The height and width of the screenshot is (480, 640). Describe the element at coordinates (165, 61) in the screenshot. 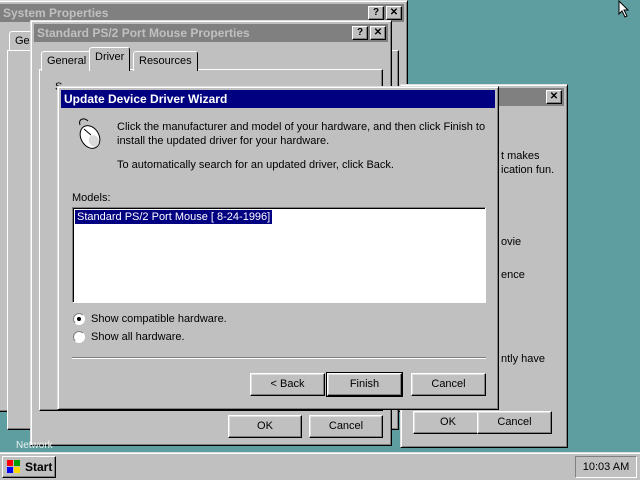

I see `tab-resources: Resources` at that location.